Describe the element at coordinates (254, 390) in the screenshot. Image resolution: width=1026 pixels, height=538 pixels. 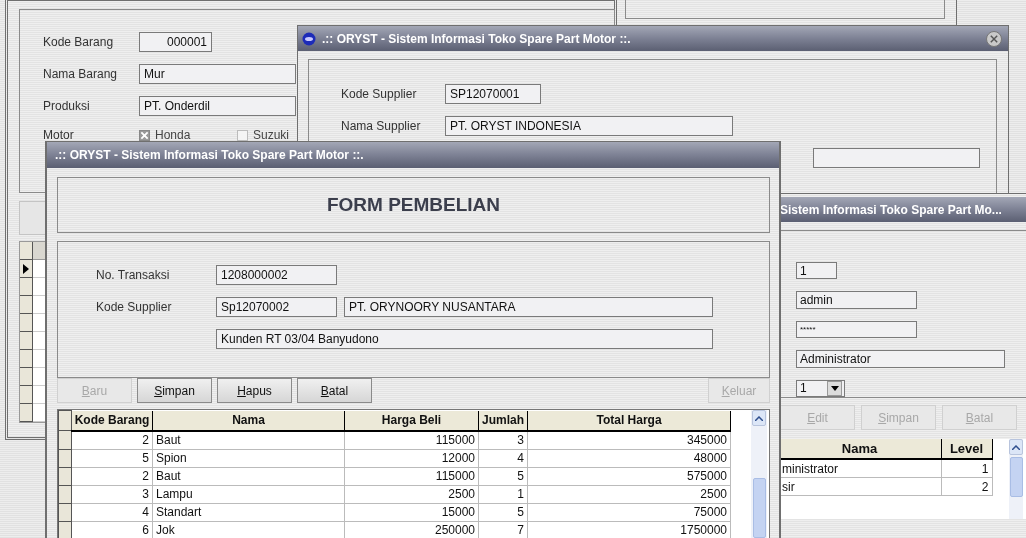
I see `button: Hapus` at that location.